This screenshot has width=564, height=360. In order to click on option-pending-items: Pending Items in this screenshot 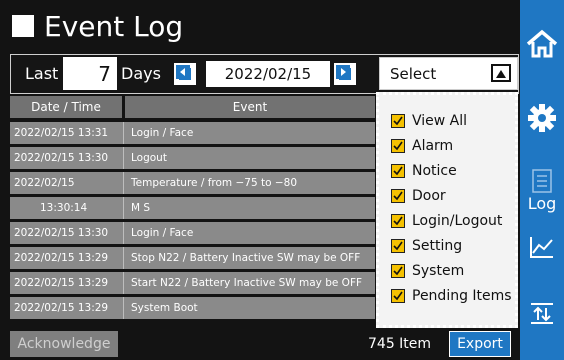, I will do `click(451, 296)`.